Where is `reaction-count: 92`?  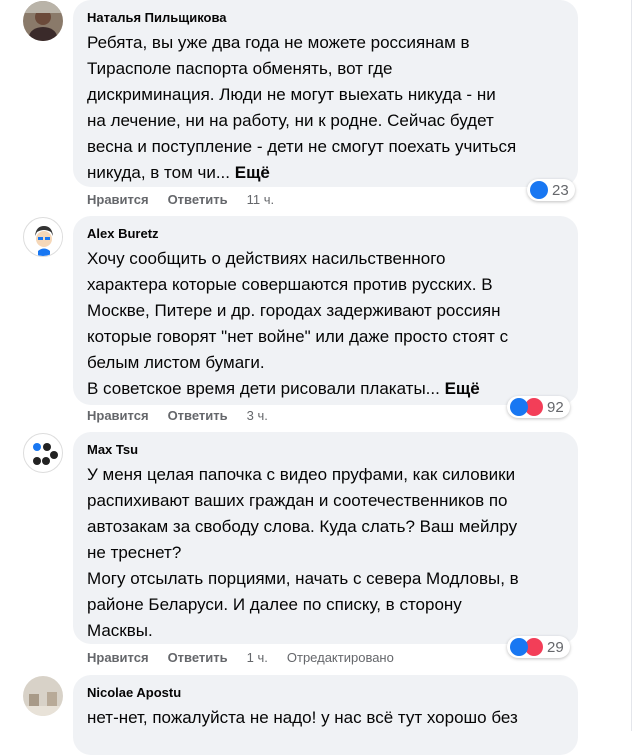
reaction-count: 92 is located at coordinates (555, 407).